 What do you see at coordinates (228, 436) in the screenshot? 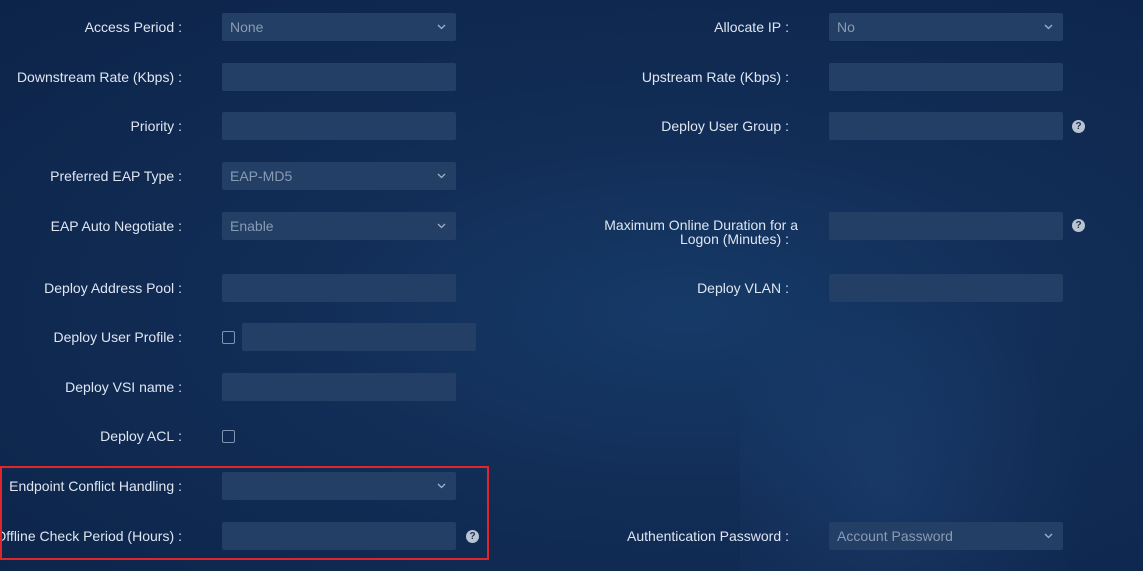
I see `deploy-acl-checkbox` at bounding box center [228, 436].